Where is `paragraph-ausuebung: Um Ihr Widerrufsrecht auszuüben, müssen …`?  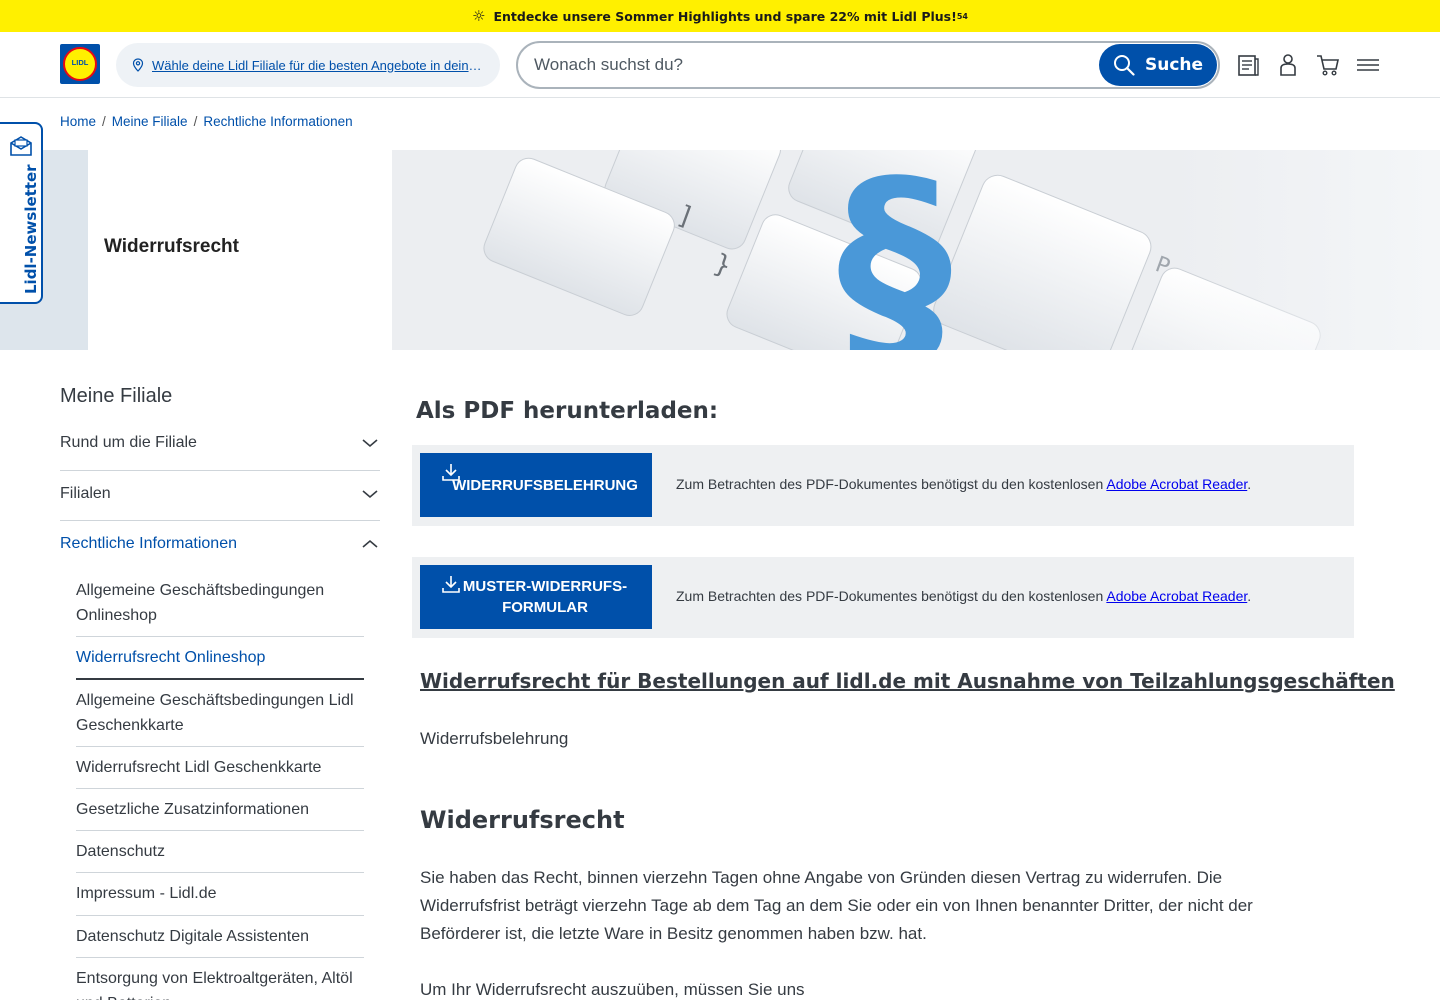
paragraph-ausuebung: Um Ihr Widerrufsrecht auszuüben, müssen … is located at coordinates (612, 989).